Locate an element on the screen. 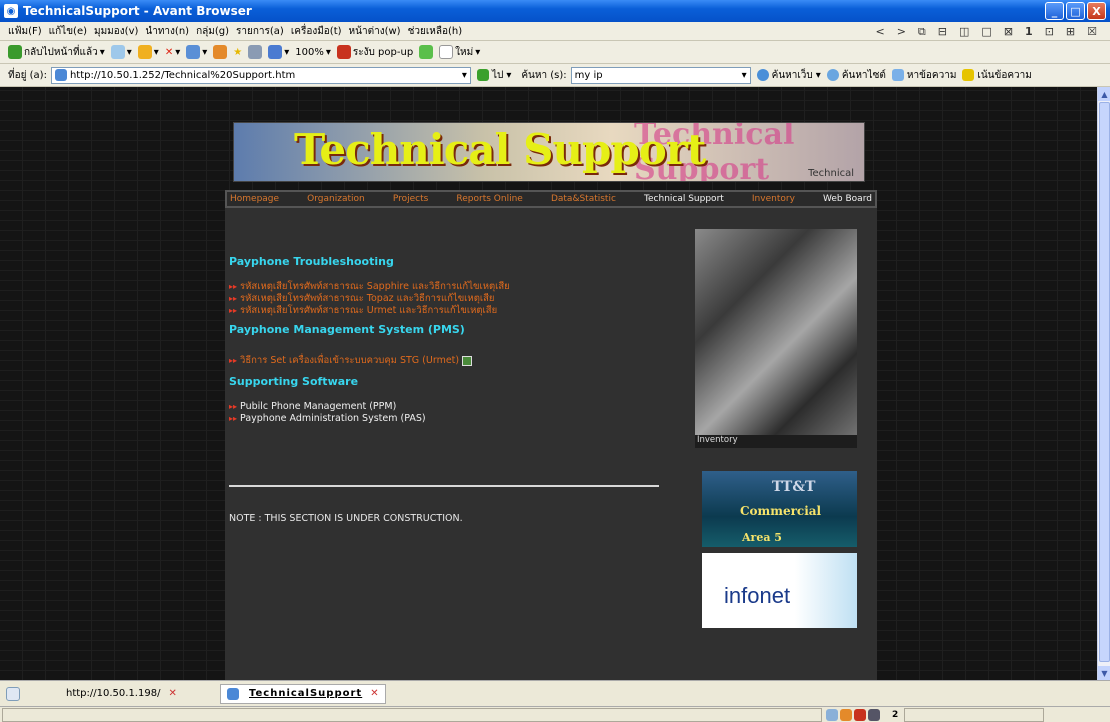  page-icon is located at coordinates (275, 52).